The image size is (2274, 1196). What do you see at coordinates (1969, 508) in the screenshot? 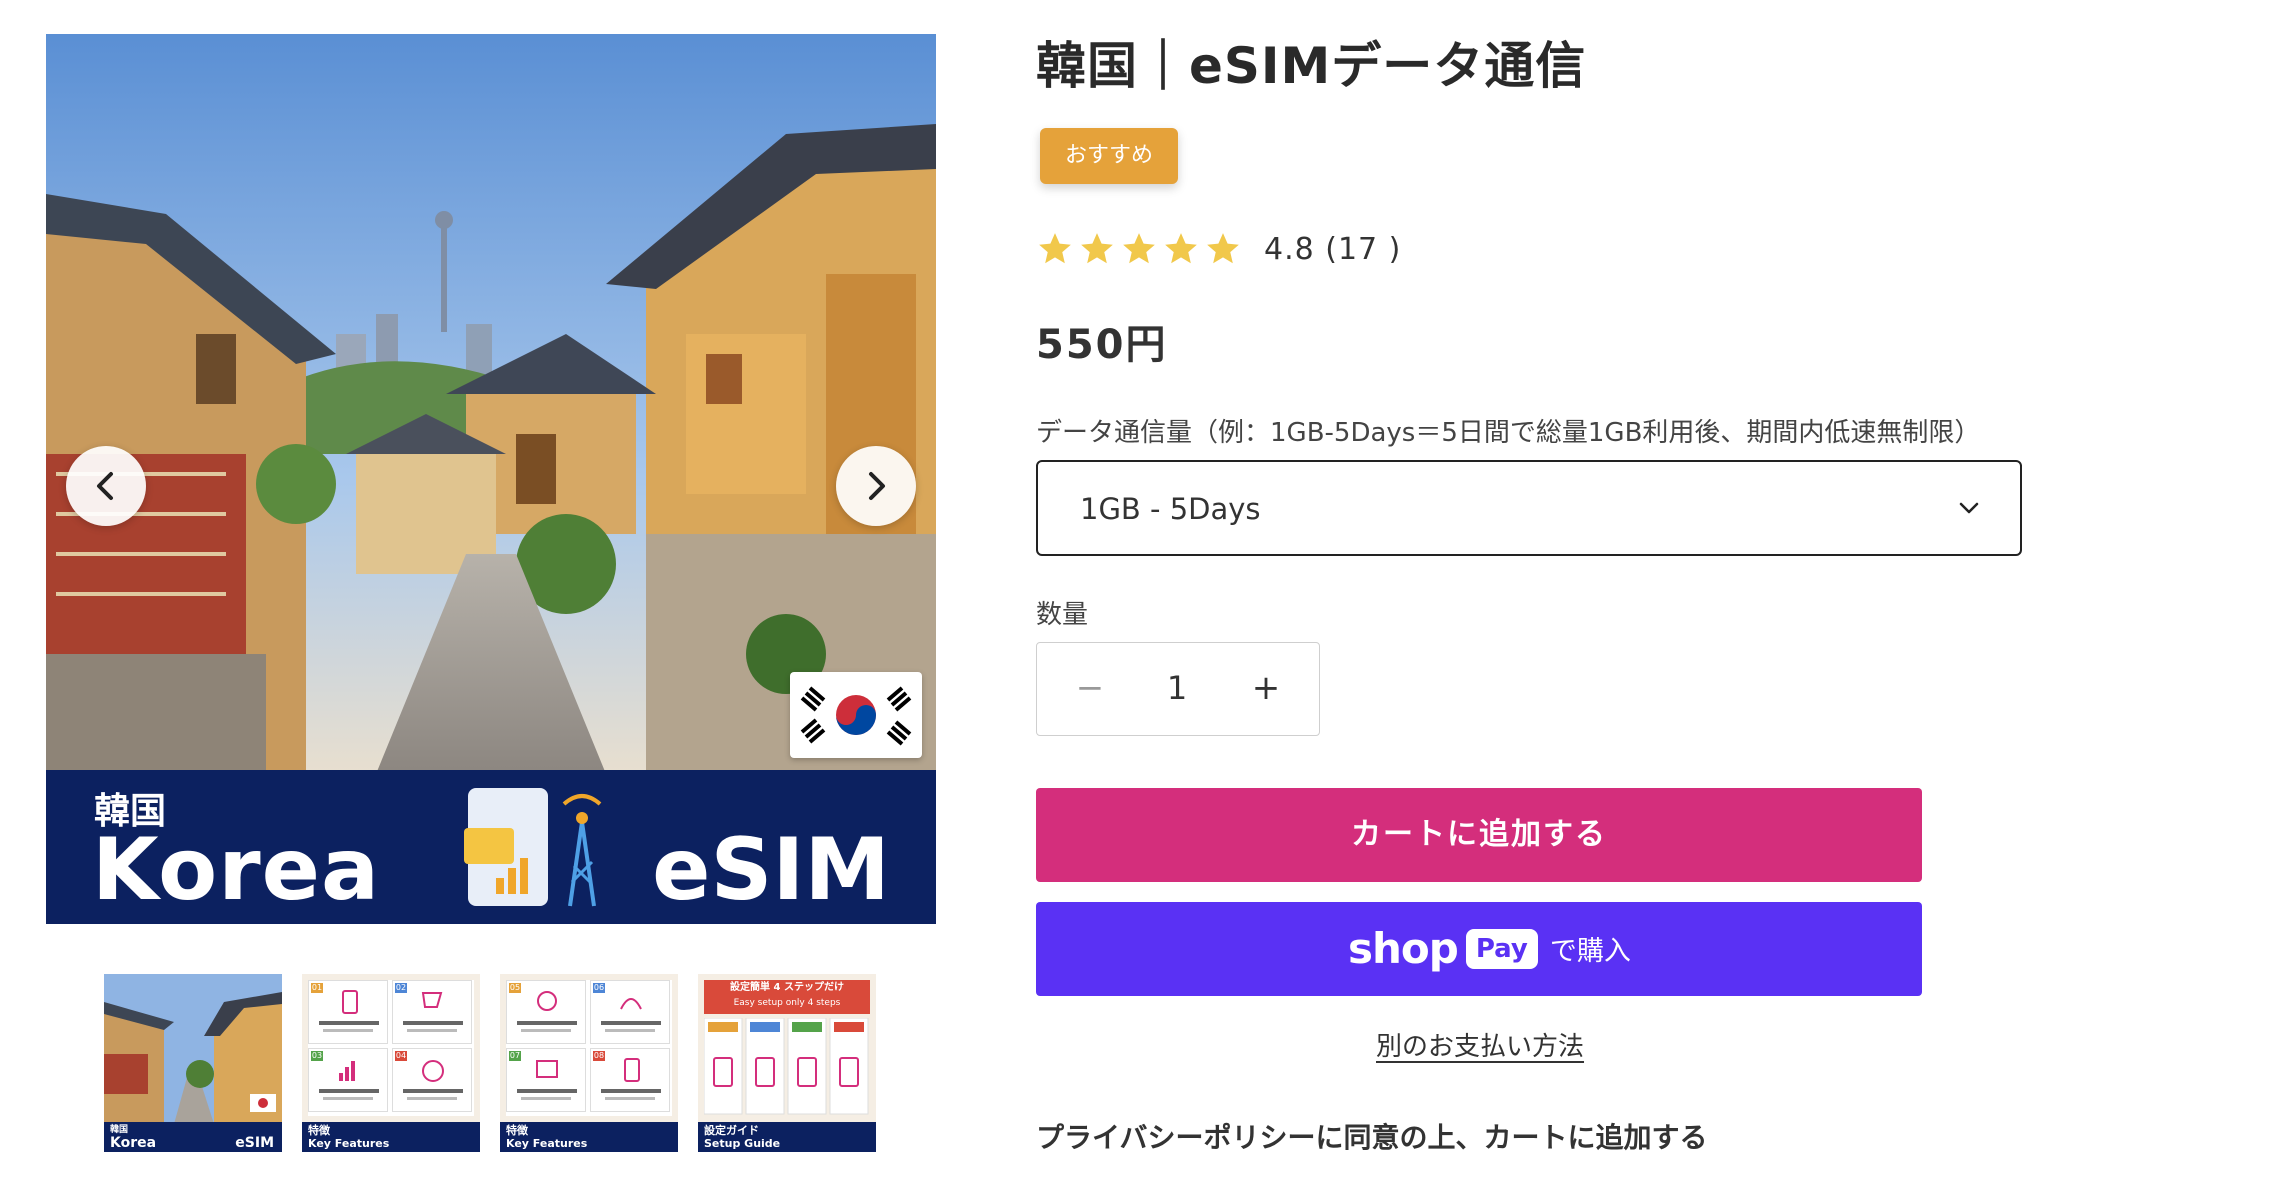
I see `chevron-down-icon` at bounding box center [1969, 508].